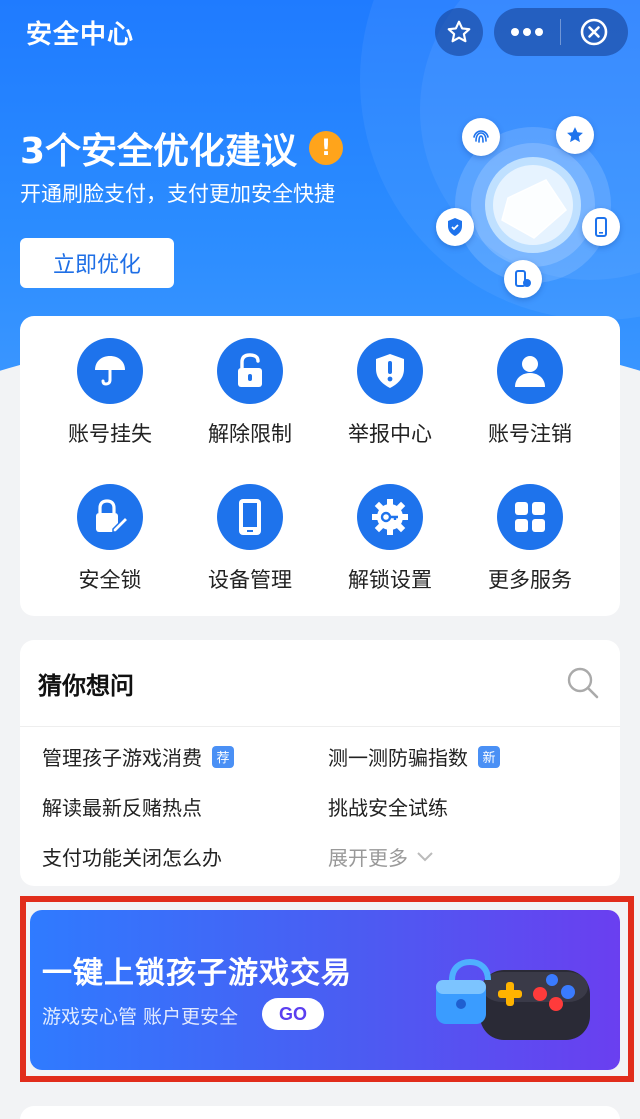 The width and height of the screenshot is (640, 1119). What do you see at coordinates (390, 580) in the screenshot?
I see `service-label: 解锁设置` at bounding box center [390, 580].